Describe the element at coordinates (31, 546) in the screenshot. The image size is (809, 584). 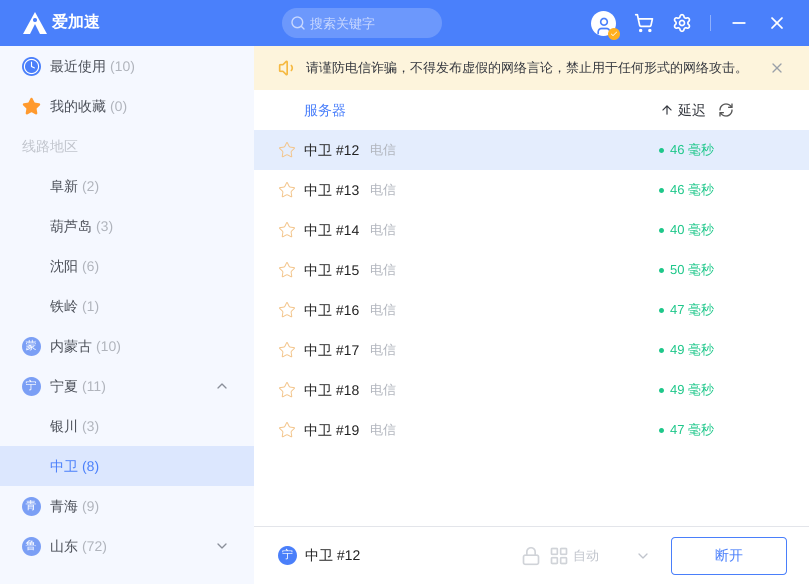
I see `region-badge: 鲁` at that location.